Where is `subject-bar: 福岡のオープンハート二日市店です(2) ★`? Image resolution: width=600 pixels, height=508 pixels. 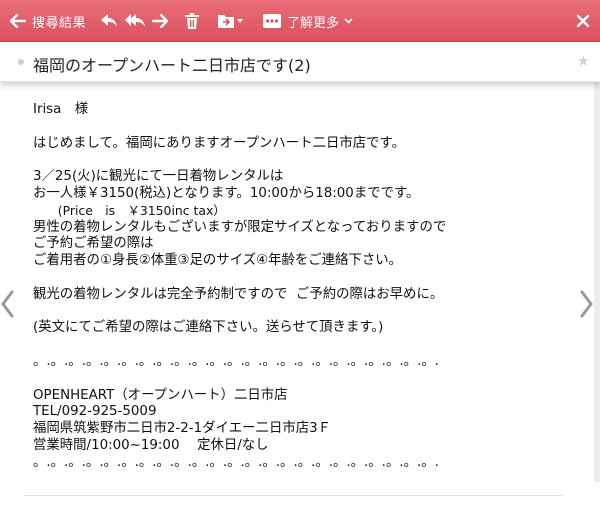 subject-bar: 福岡のオープンハート二日市店です(2) ★ is located at coordinates (300, 62).